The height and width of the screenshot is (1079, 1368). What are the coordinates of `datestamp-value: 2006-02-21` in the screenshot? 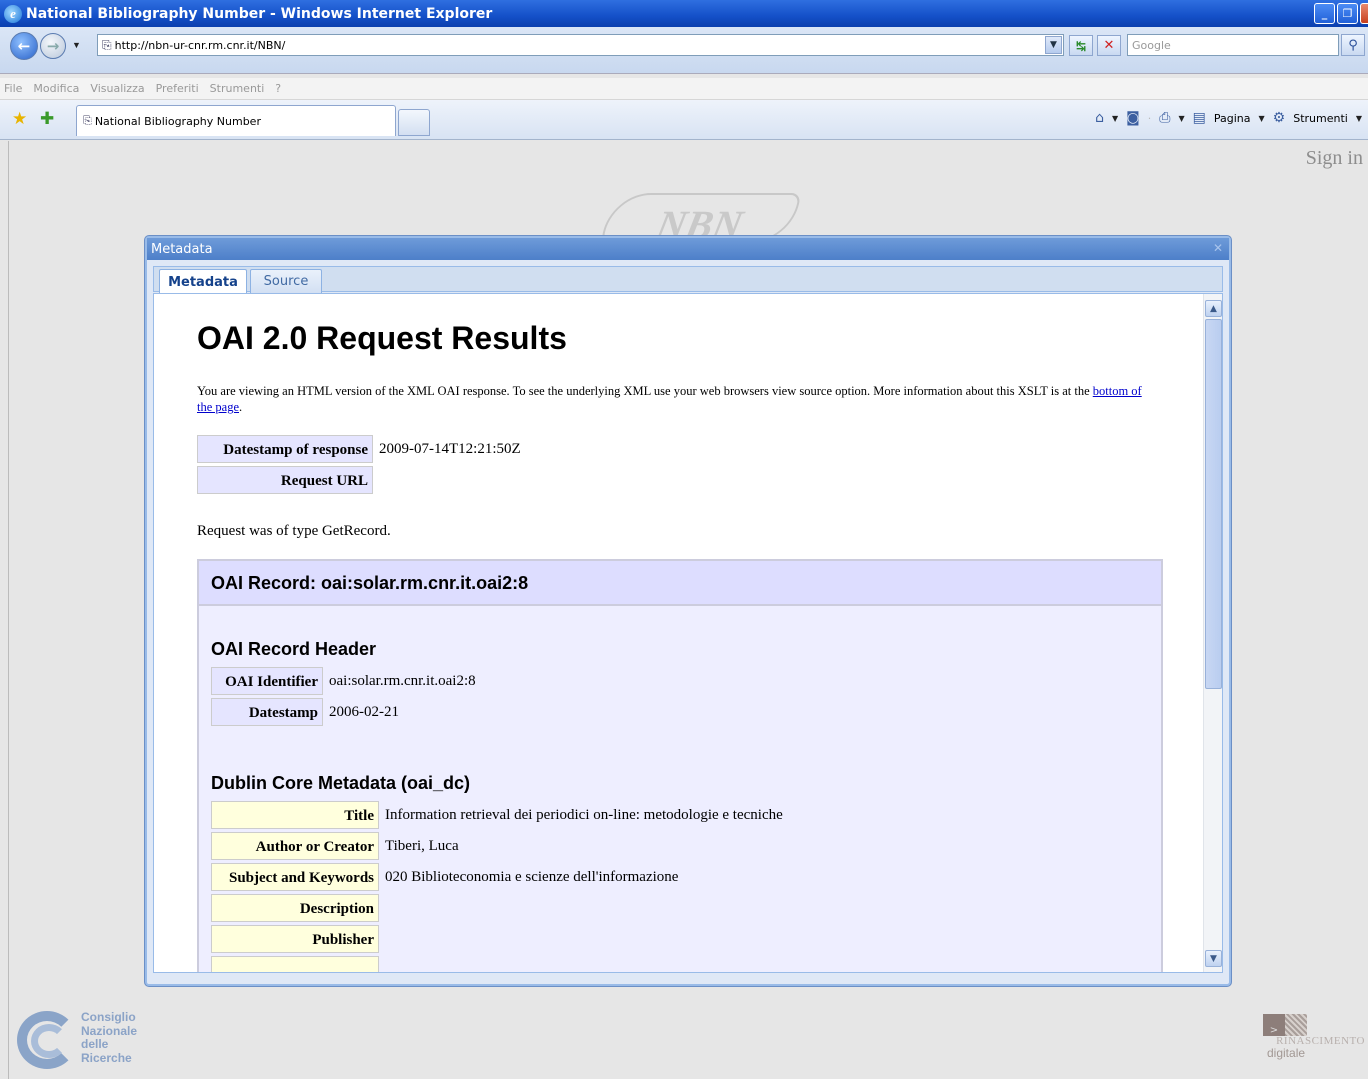 It's located at (364, 712).